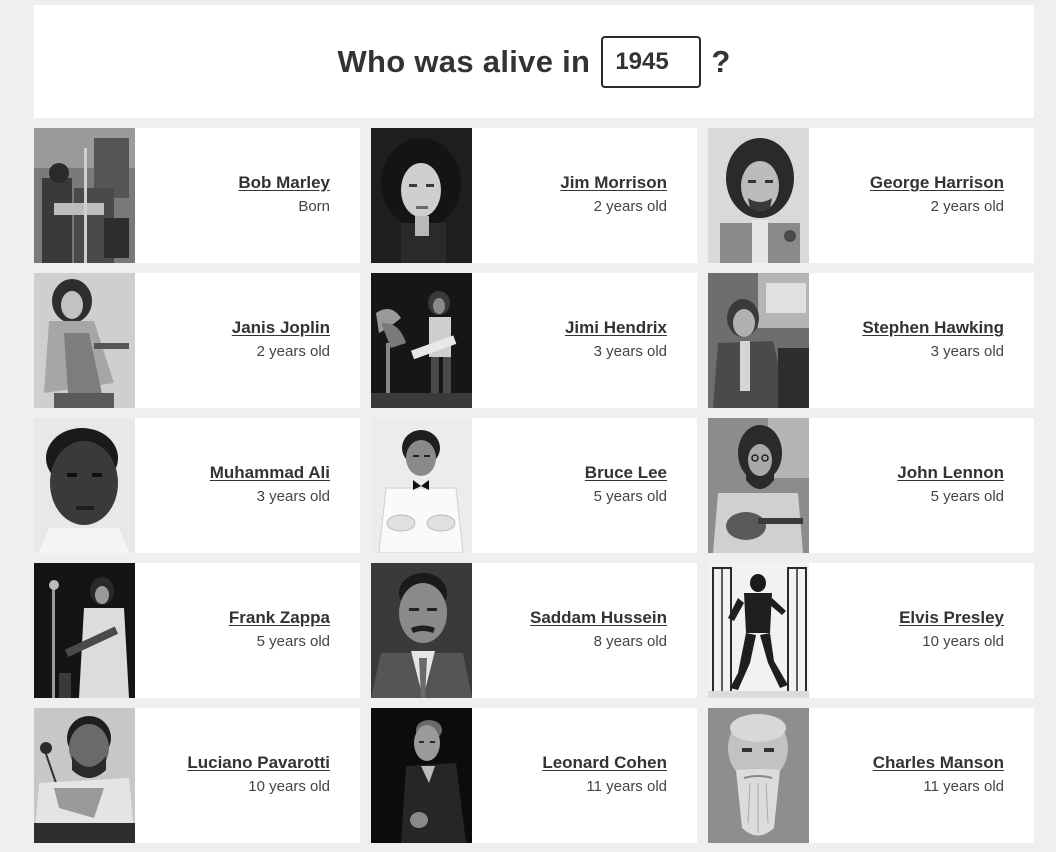 The height and width of the screenshot is (852, 1056). Describe the element at coordinates (938, 763) in the screenshot. I see `person-name-link: Charles Manson` at that location.